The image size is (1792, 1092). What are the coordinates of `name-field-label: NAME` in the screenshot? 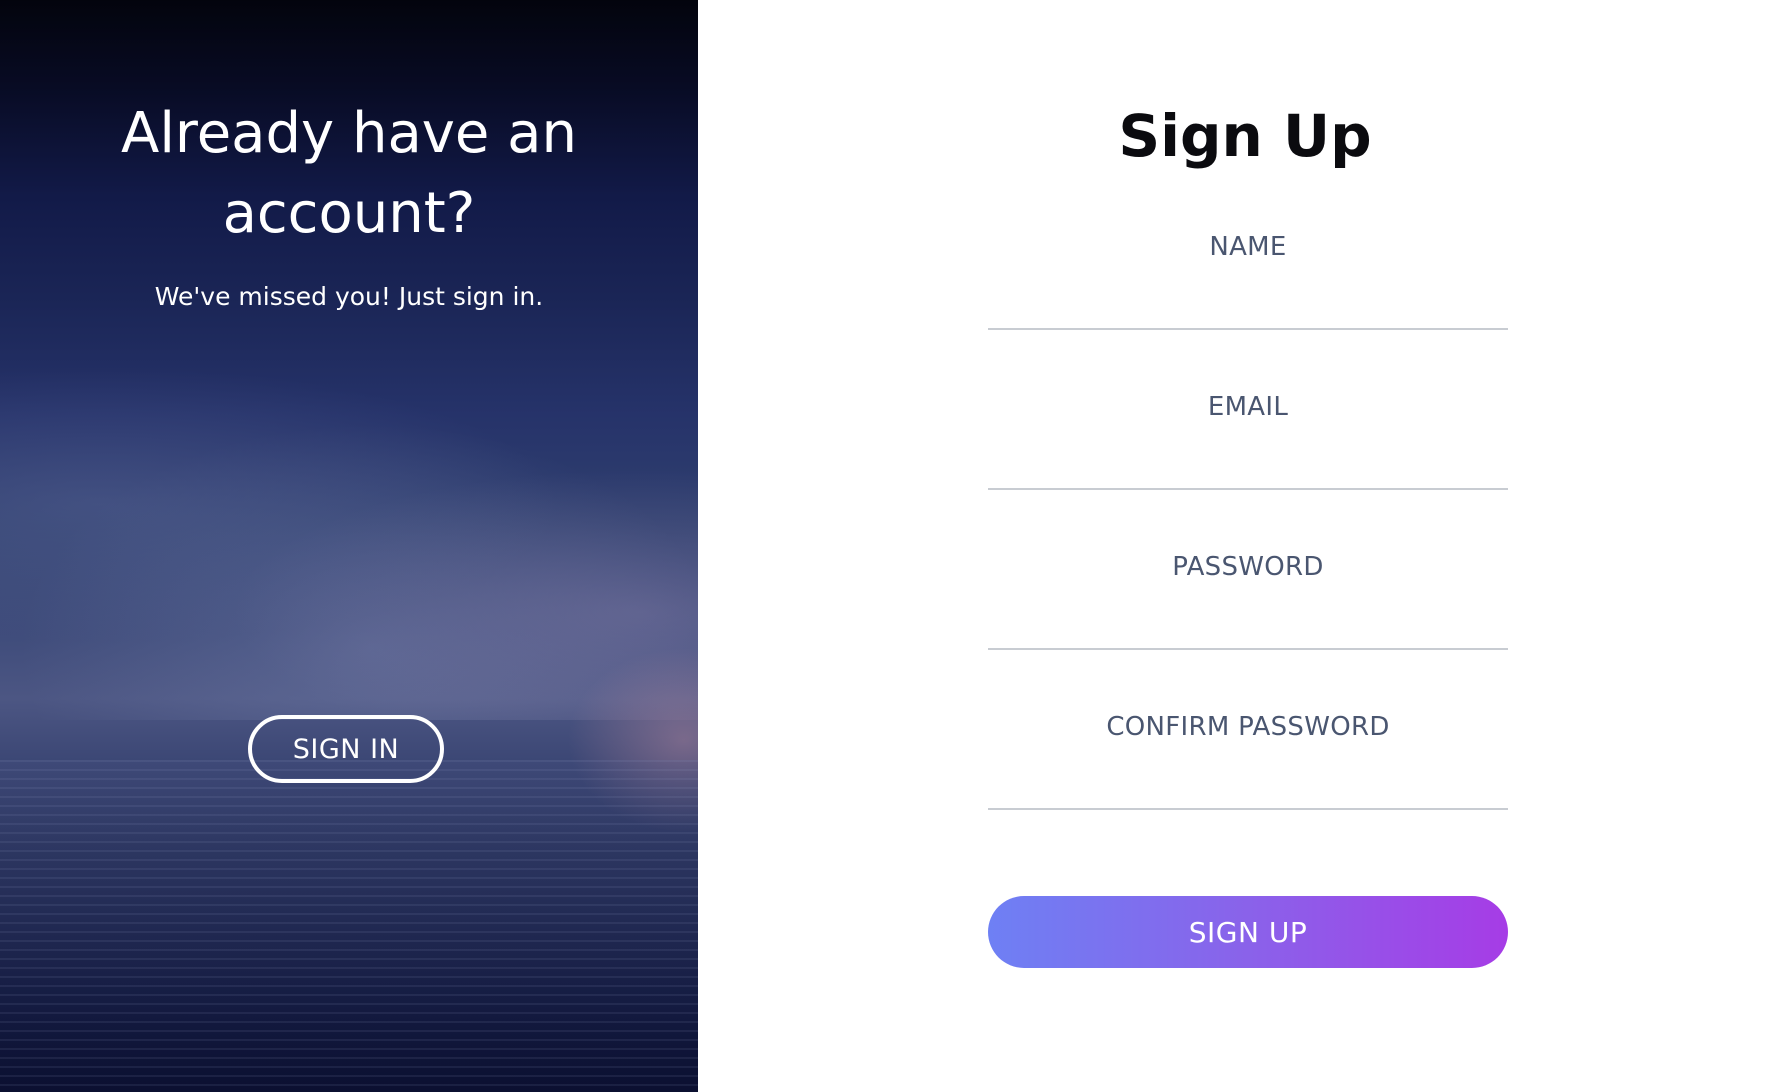 It's located at (1248, 247).